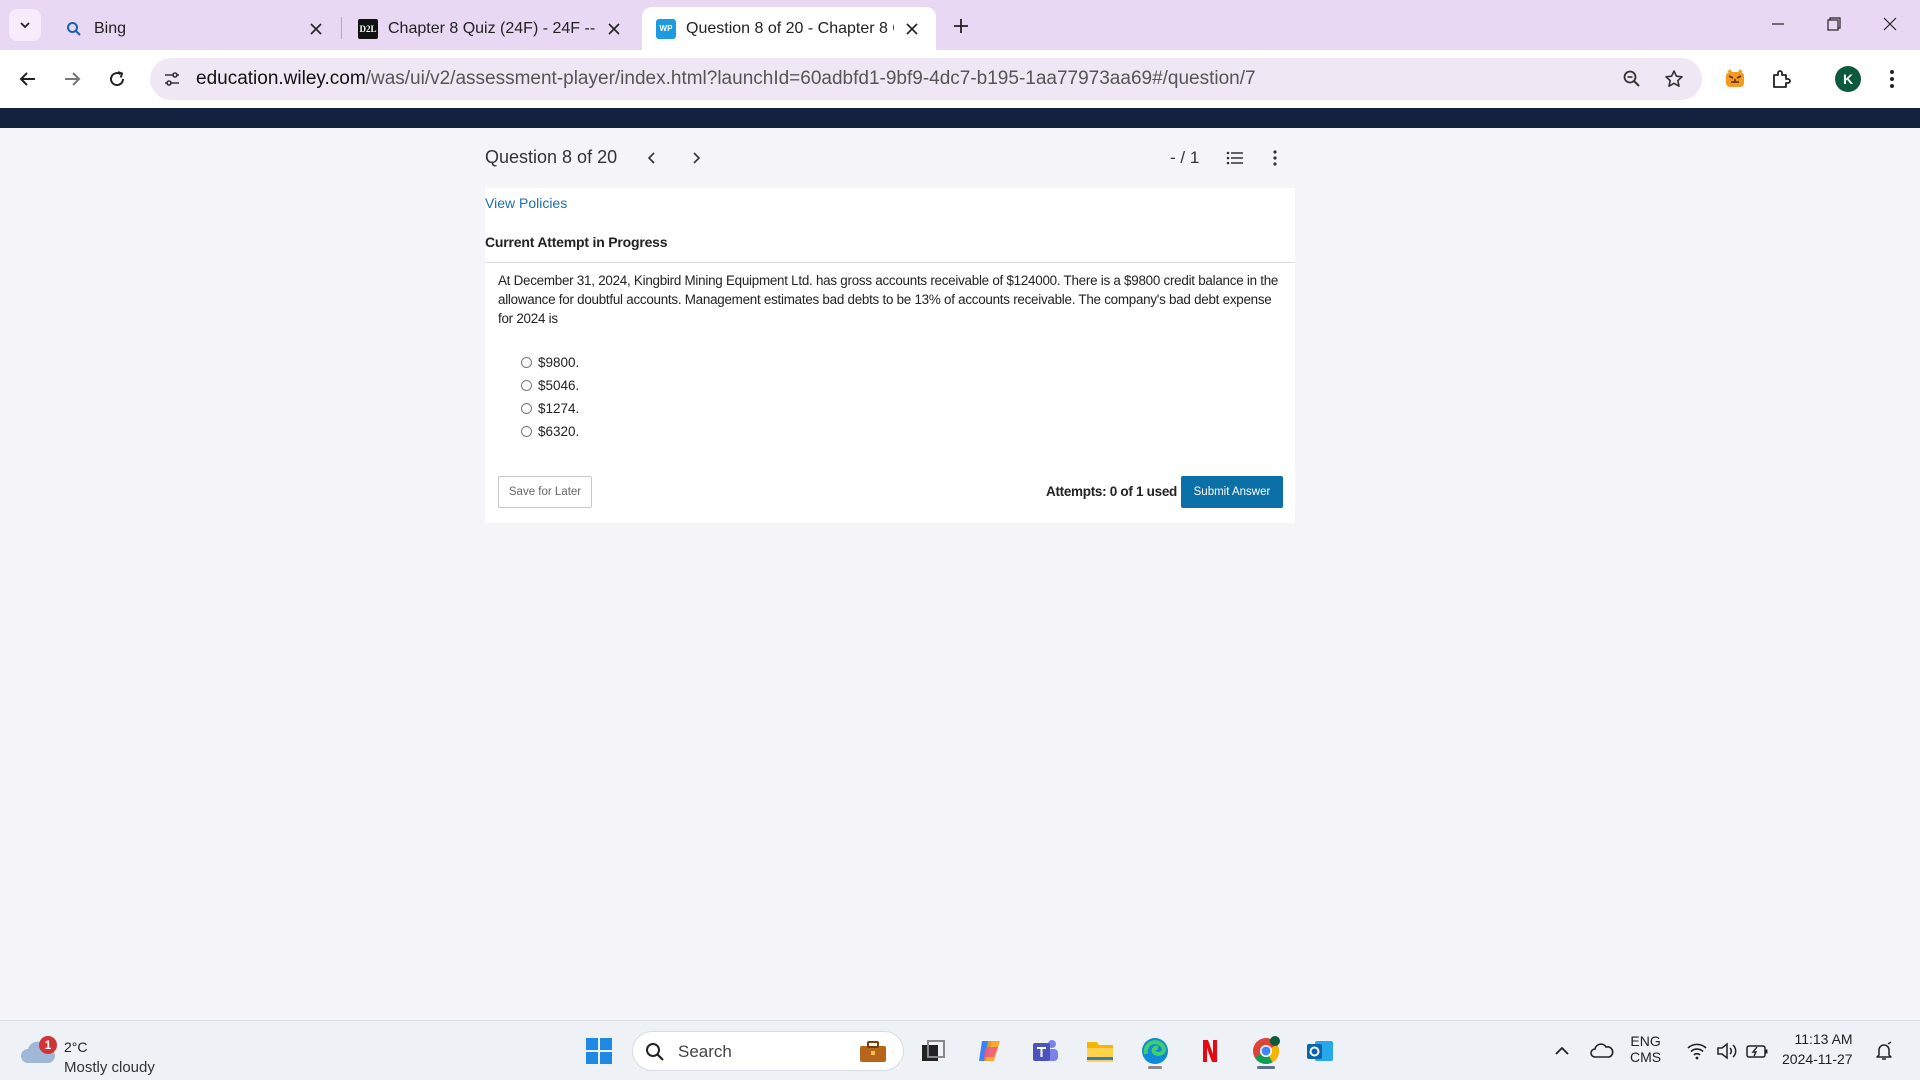 The image size is (1920, 1080). I want to click on search-icon, so click(655, 1052).